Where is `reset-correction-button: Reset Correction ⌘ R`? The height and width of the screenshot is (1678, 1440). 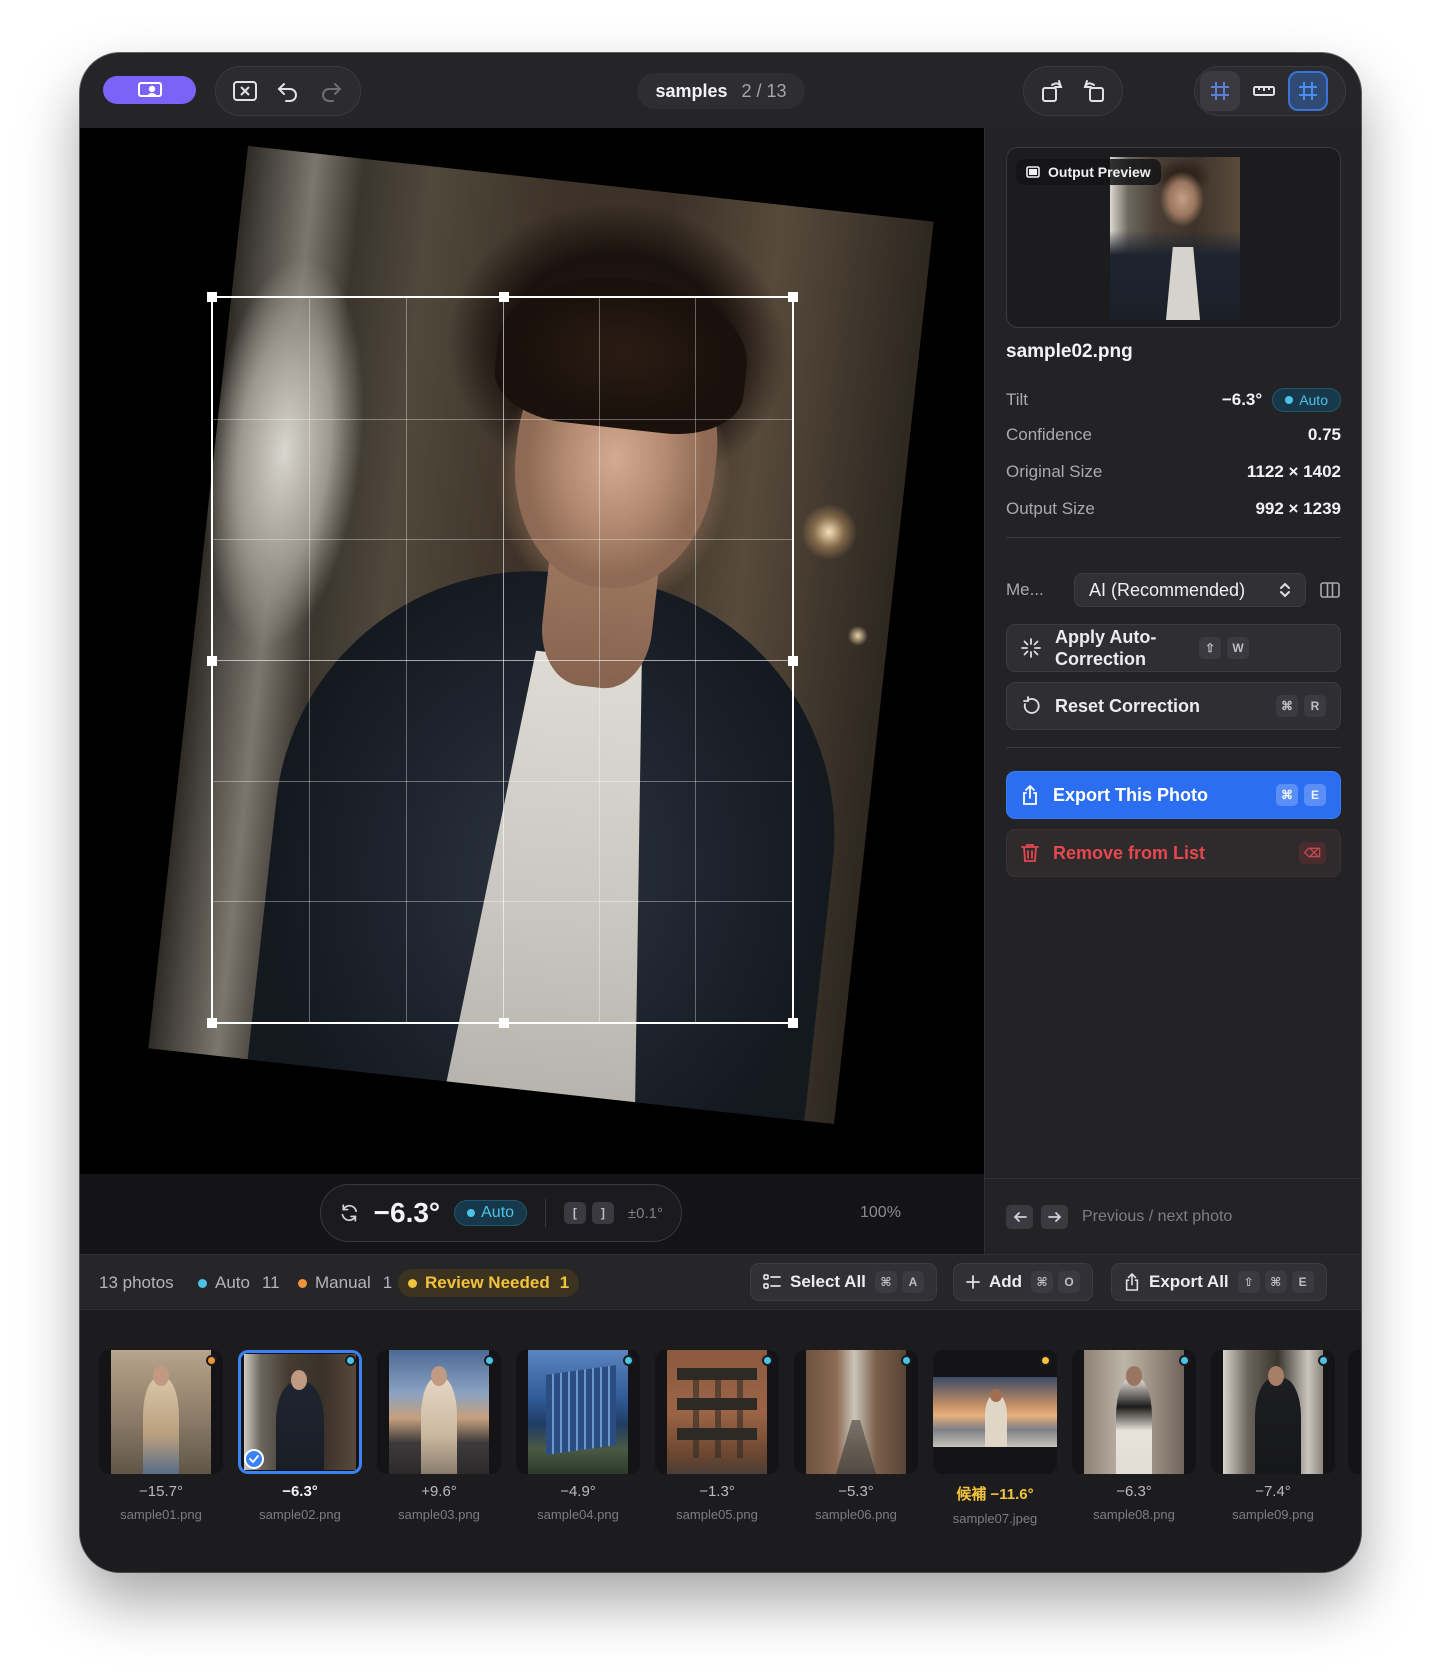 reset-correction-button: Reset Correction ⌘ R is located at coordinates (1173, 706).